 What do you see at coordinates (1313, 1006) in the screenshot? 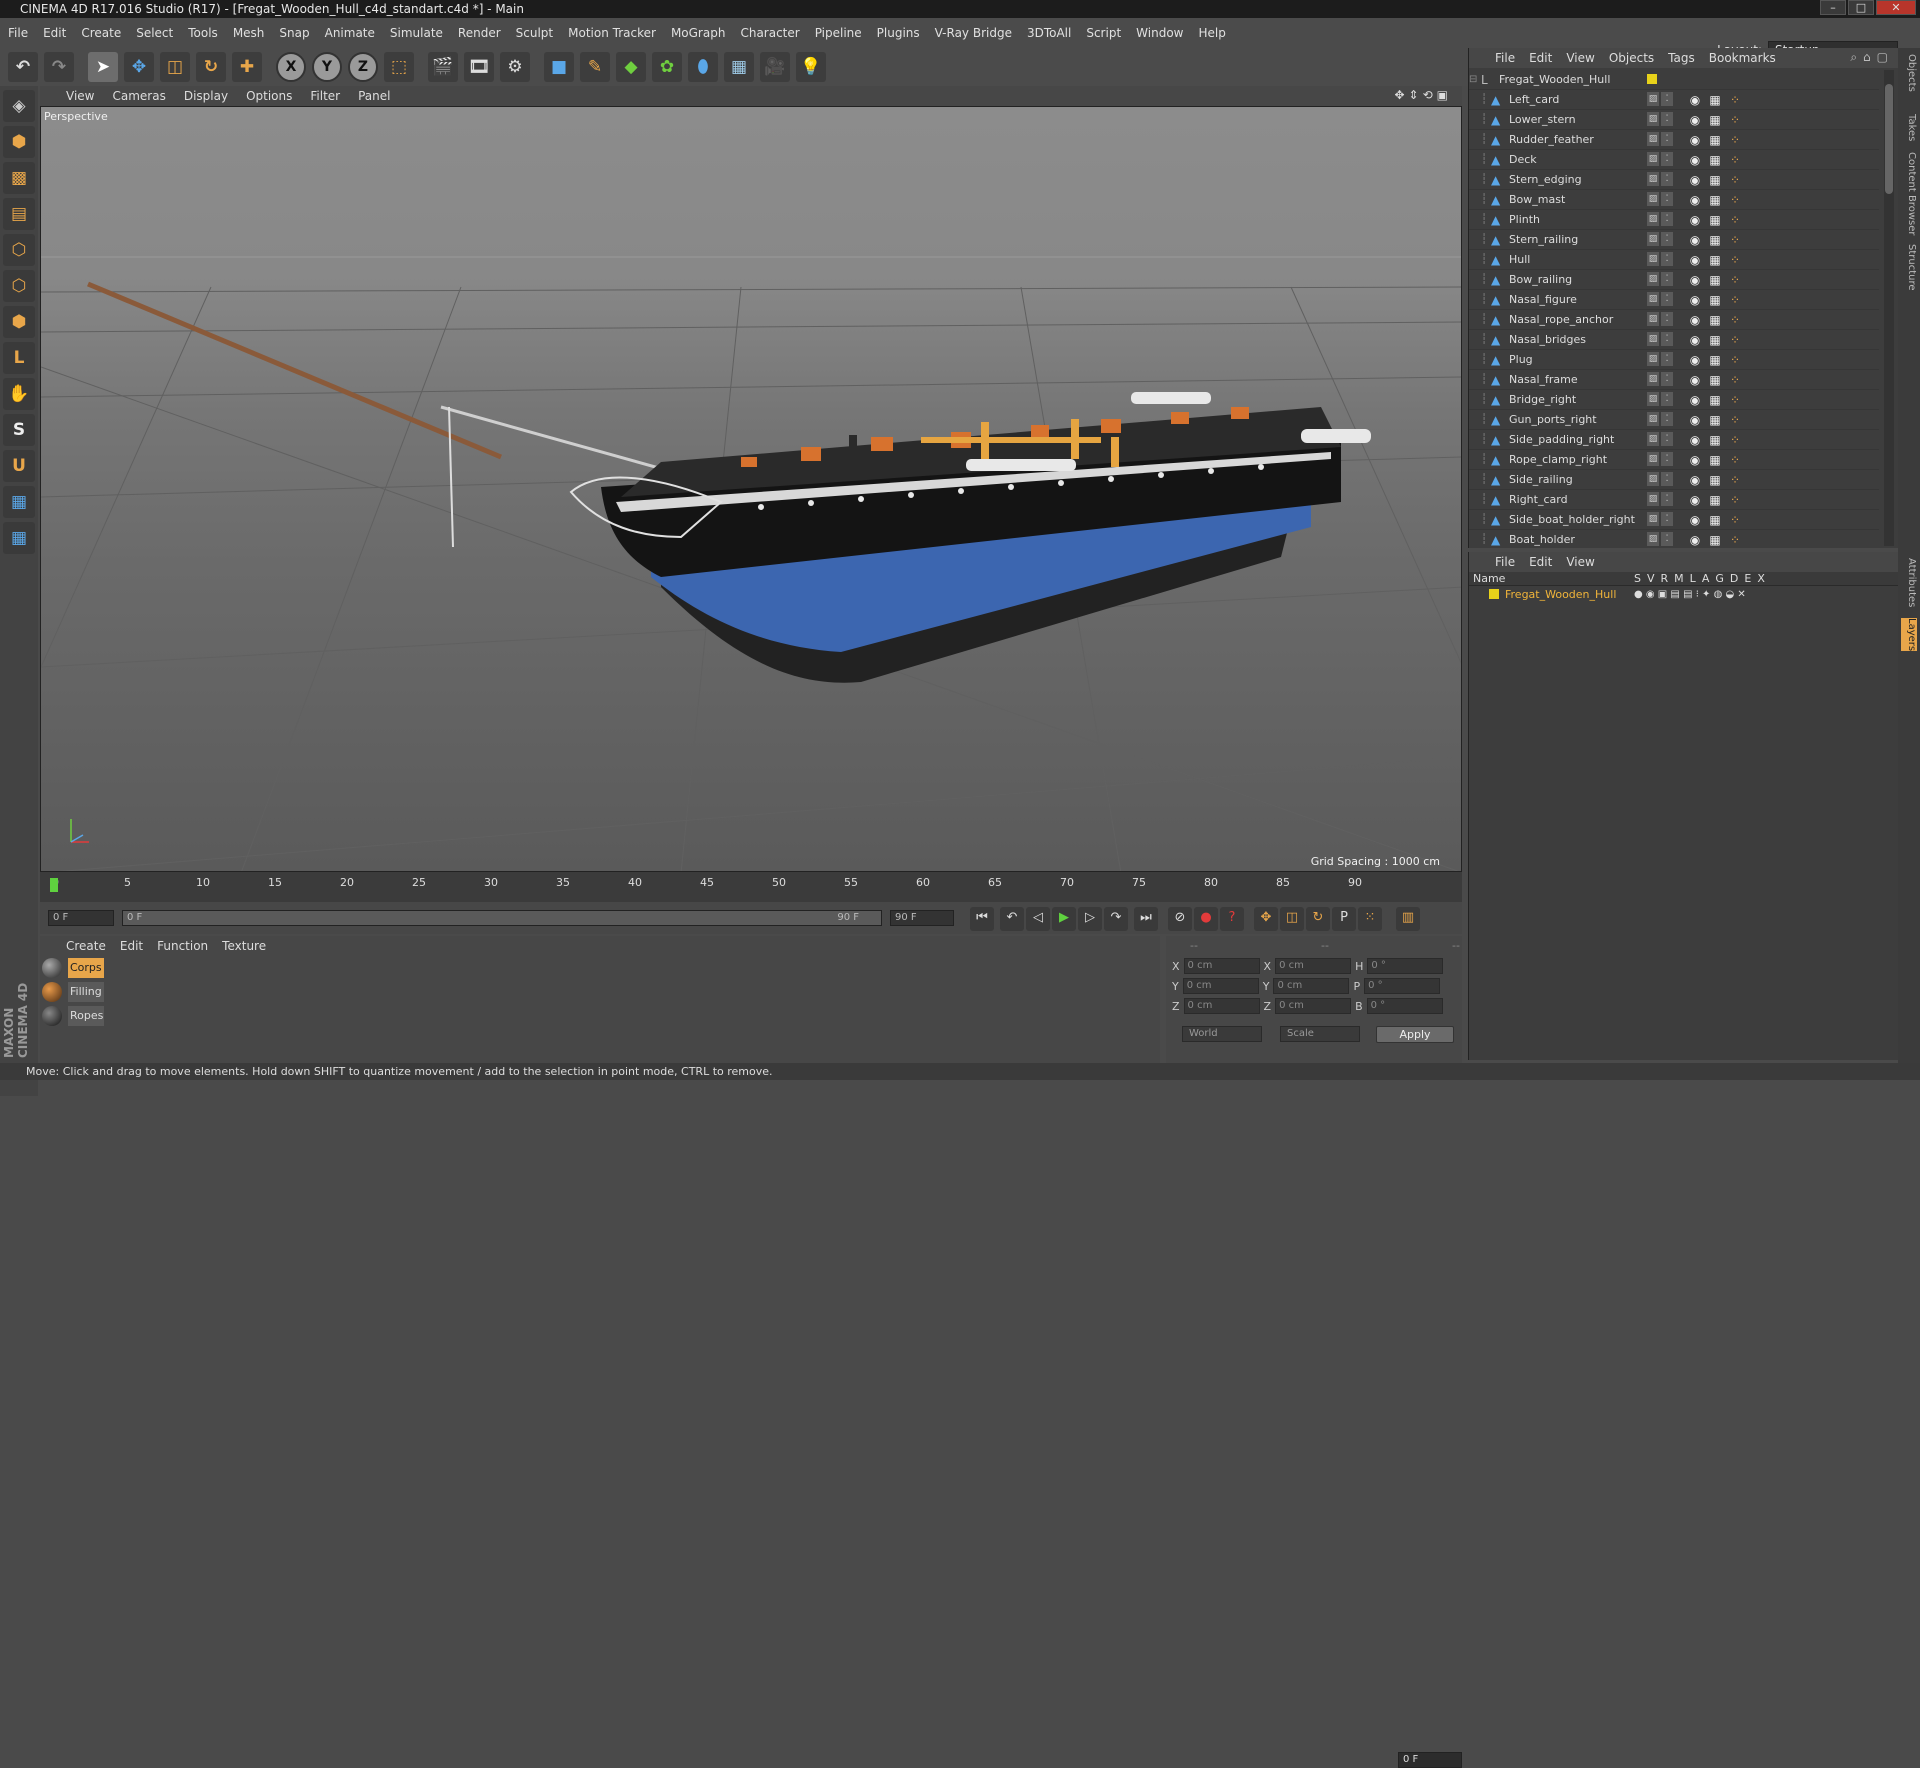
I see `size-z-field: 0 cm` at bounding box center [1313, 1006].